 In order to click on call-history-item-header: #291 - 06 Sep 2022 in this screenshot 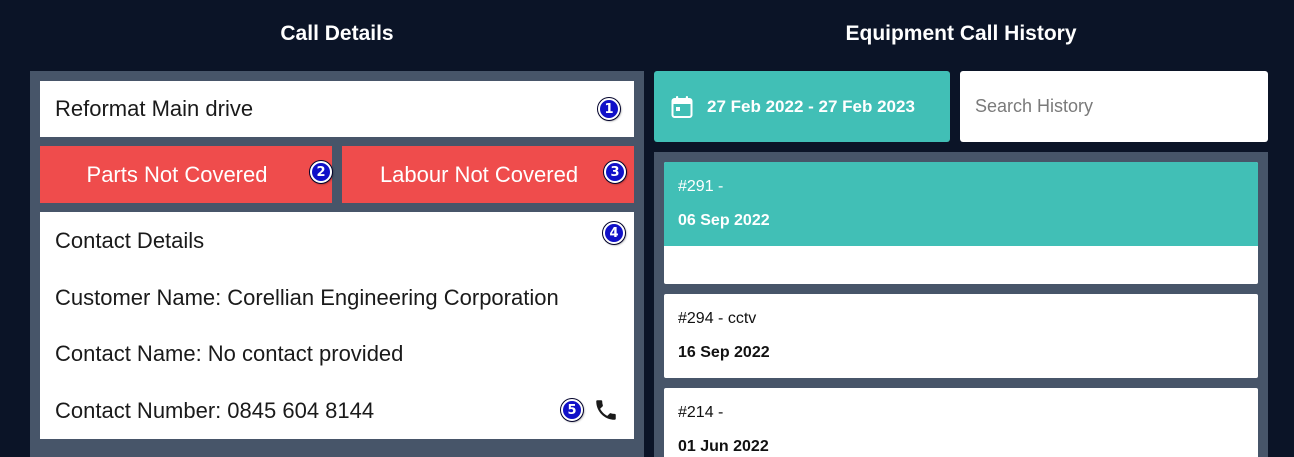, I will do `click(961, 204)`.